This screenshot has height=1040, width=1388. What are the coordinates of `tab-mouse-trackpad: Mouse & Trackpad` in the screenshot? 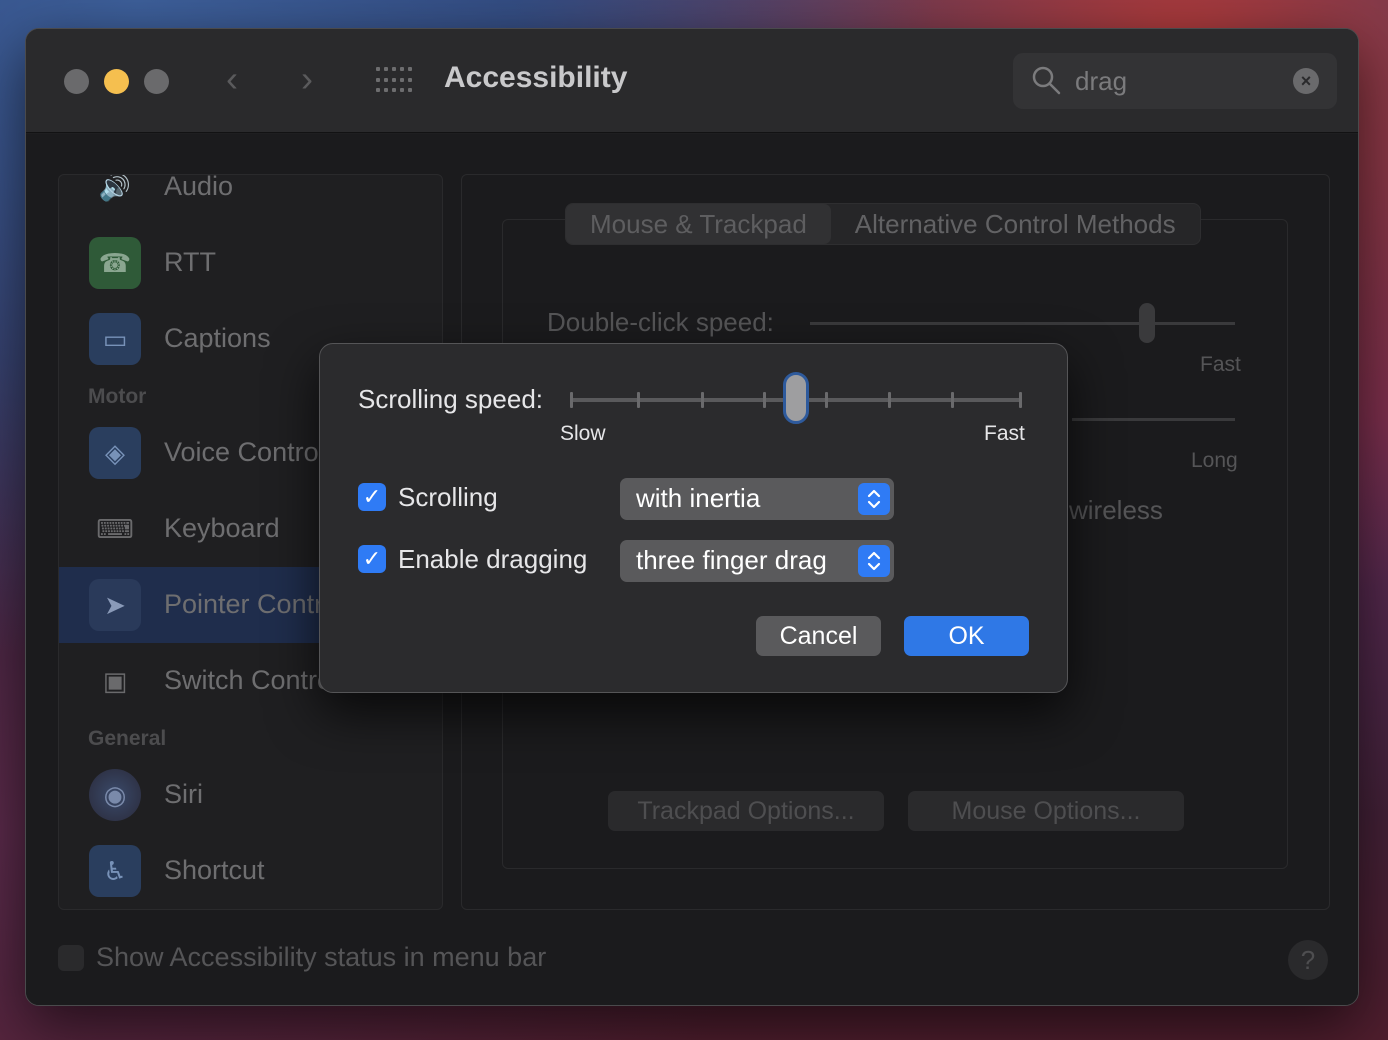 It's located at (698, 224).